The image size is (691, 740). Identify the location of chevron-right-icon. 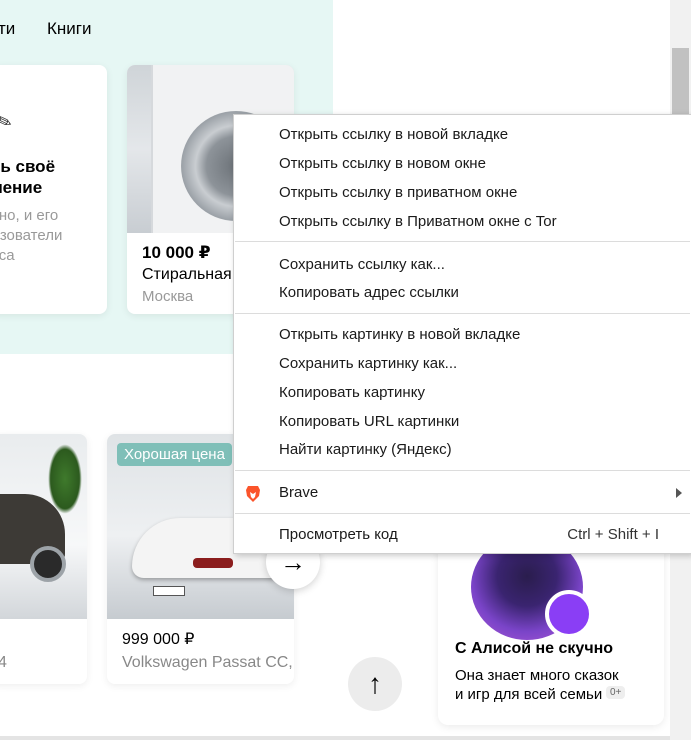
(679, 493).